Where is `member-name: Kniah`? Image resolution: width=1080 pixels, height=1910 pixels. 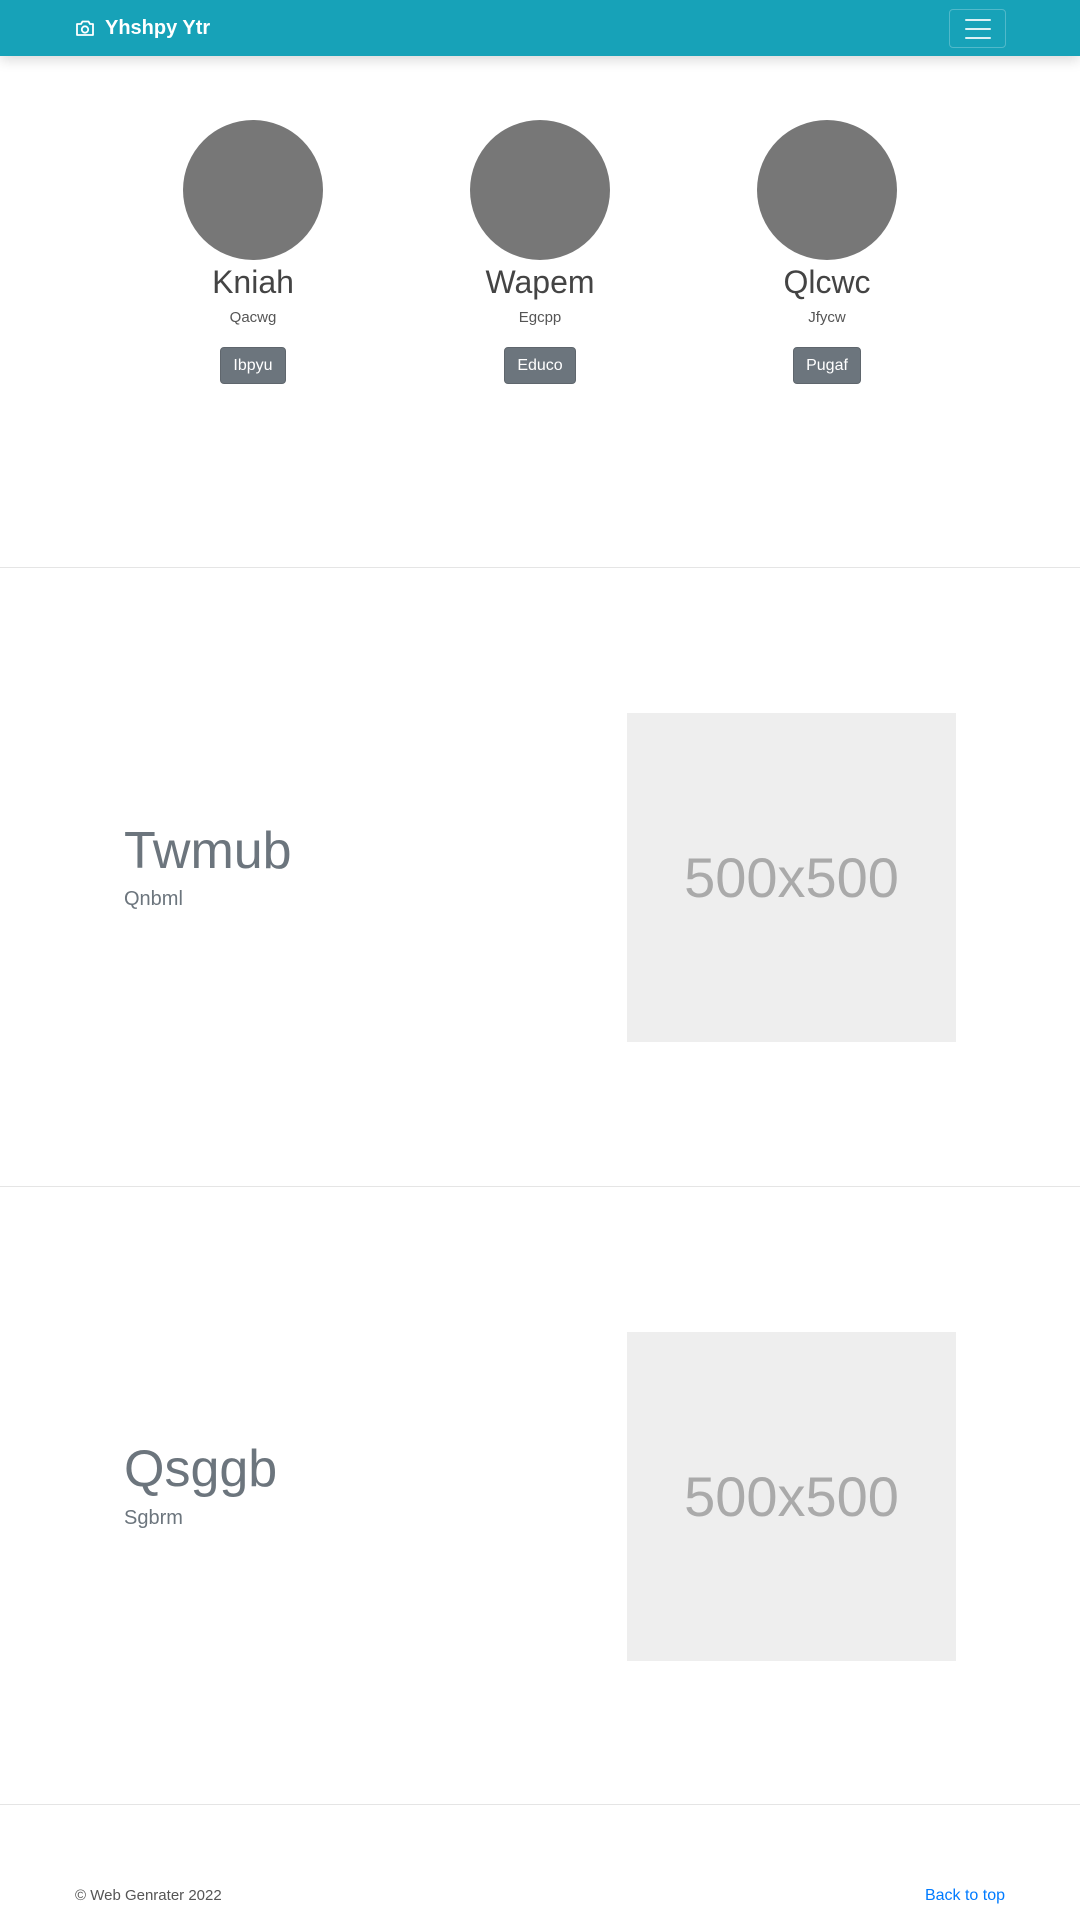 member-name: Kniah is located at coordinates (253, 282).